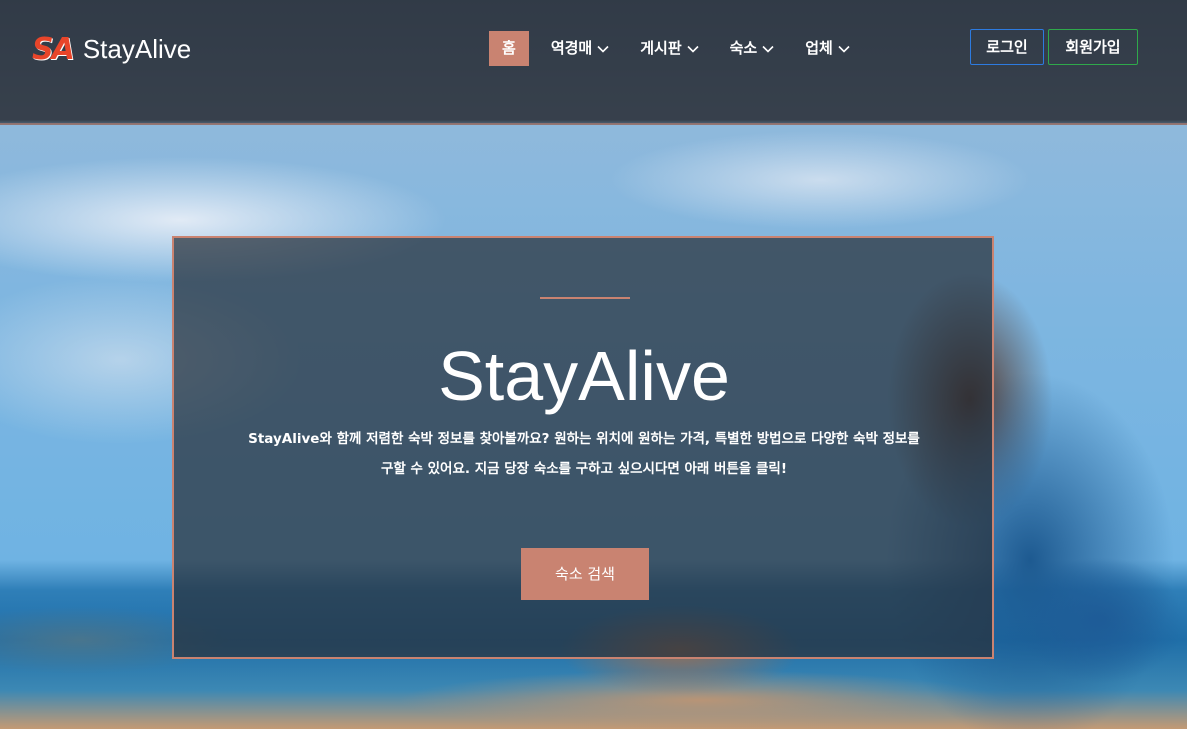 The height and width of the screenshot is (729, 1187). I want to click on main-nav: 홈 역경매 게시판 숙소 업체, so click(679, 48).